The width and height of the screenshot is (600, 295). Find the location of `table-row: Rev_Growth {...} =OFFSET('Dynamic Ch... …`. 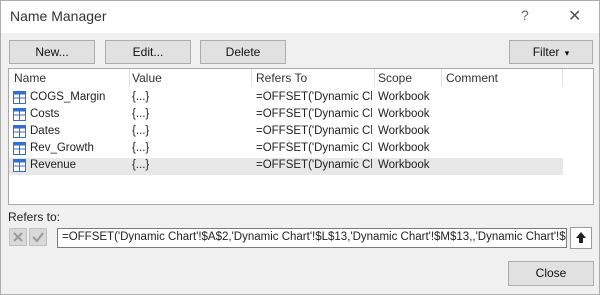

table-row: Rev_Growth {...} =OFFSET('Dynamic Ch... … is located at coordinates (286, 149).